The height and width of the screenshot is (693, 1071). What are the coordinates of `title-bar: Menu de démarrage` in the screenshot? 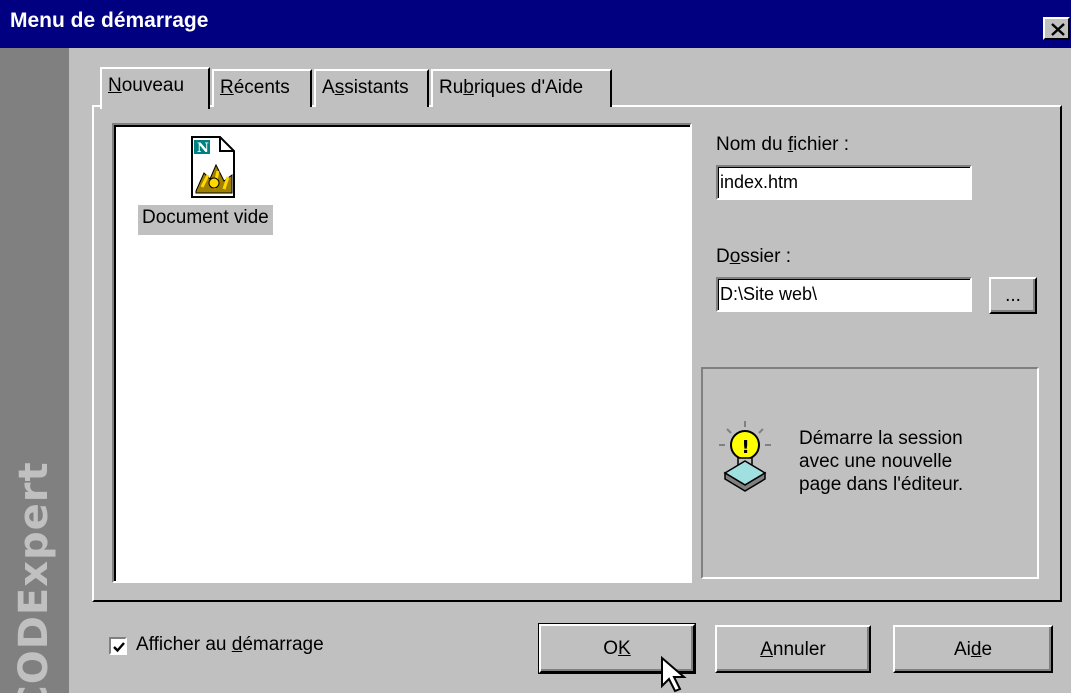 It's located at (535, 24).